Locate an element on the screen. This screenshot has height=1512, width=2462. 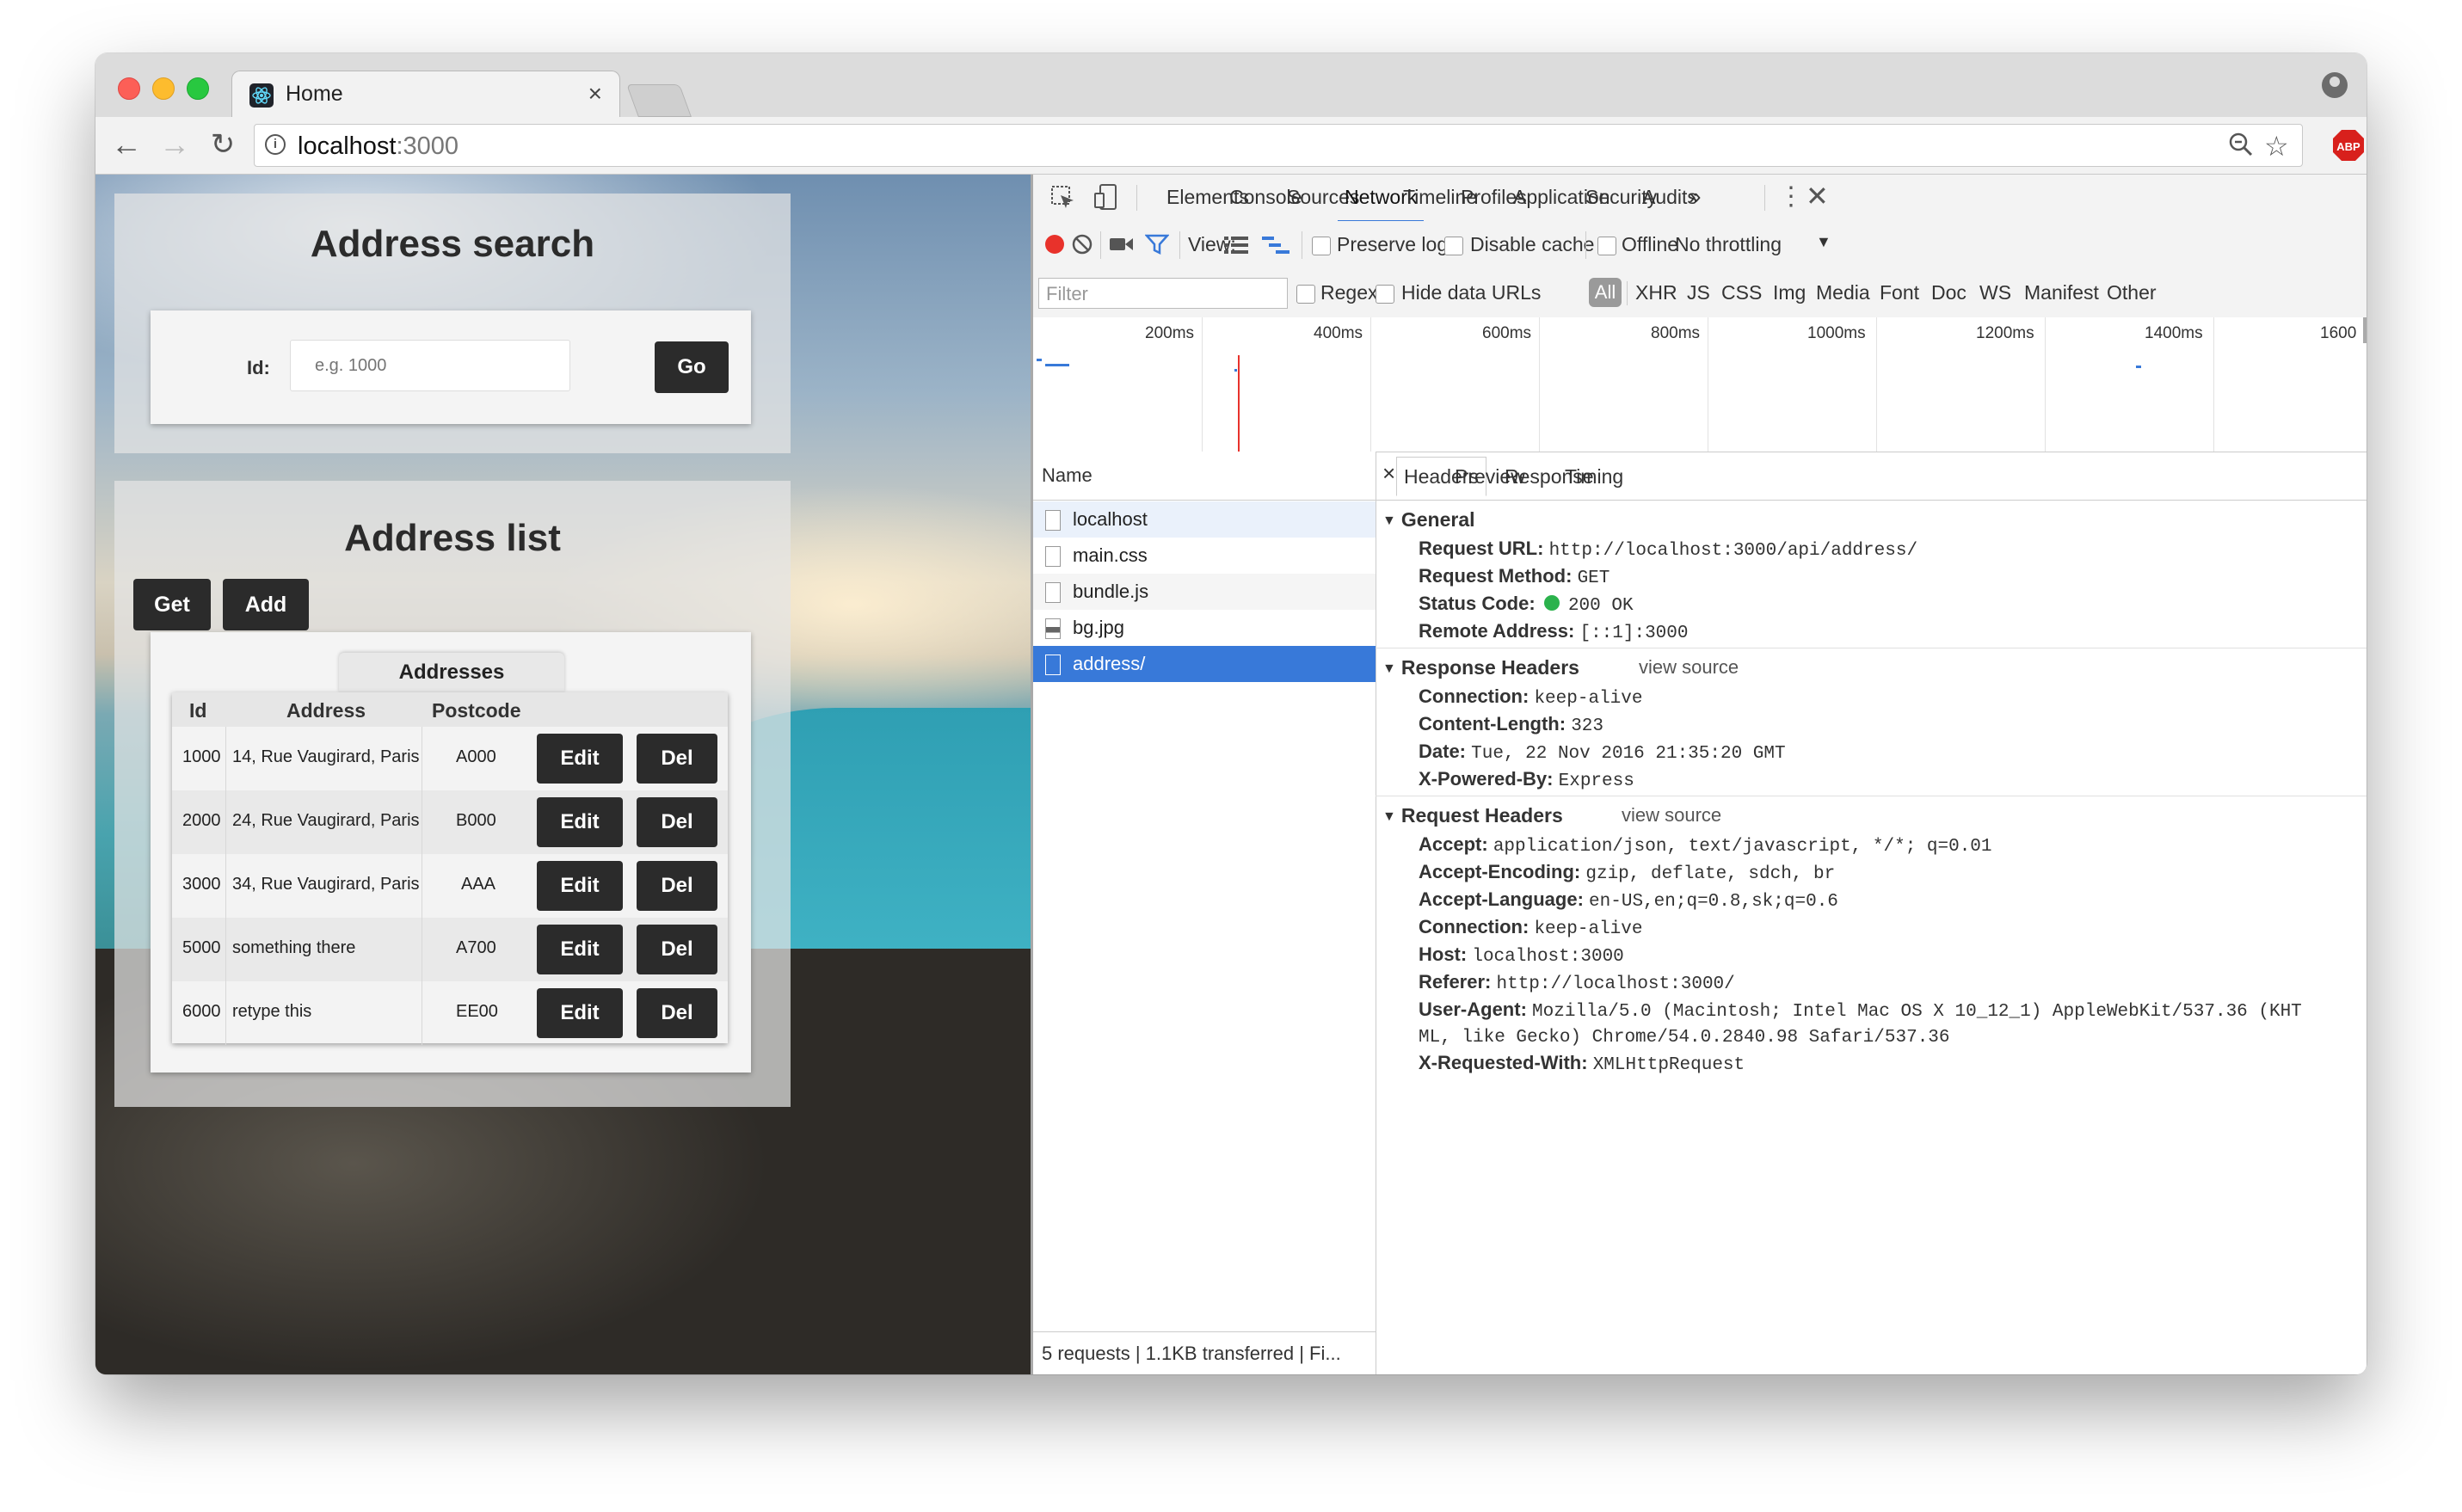
close-details-icon: × is located at coordinates (1388, 474).